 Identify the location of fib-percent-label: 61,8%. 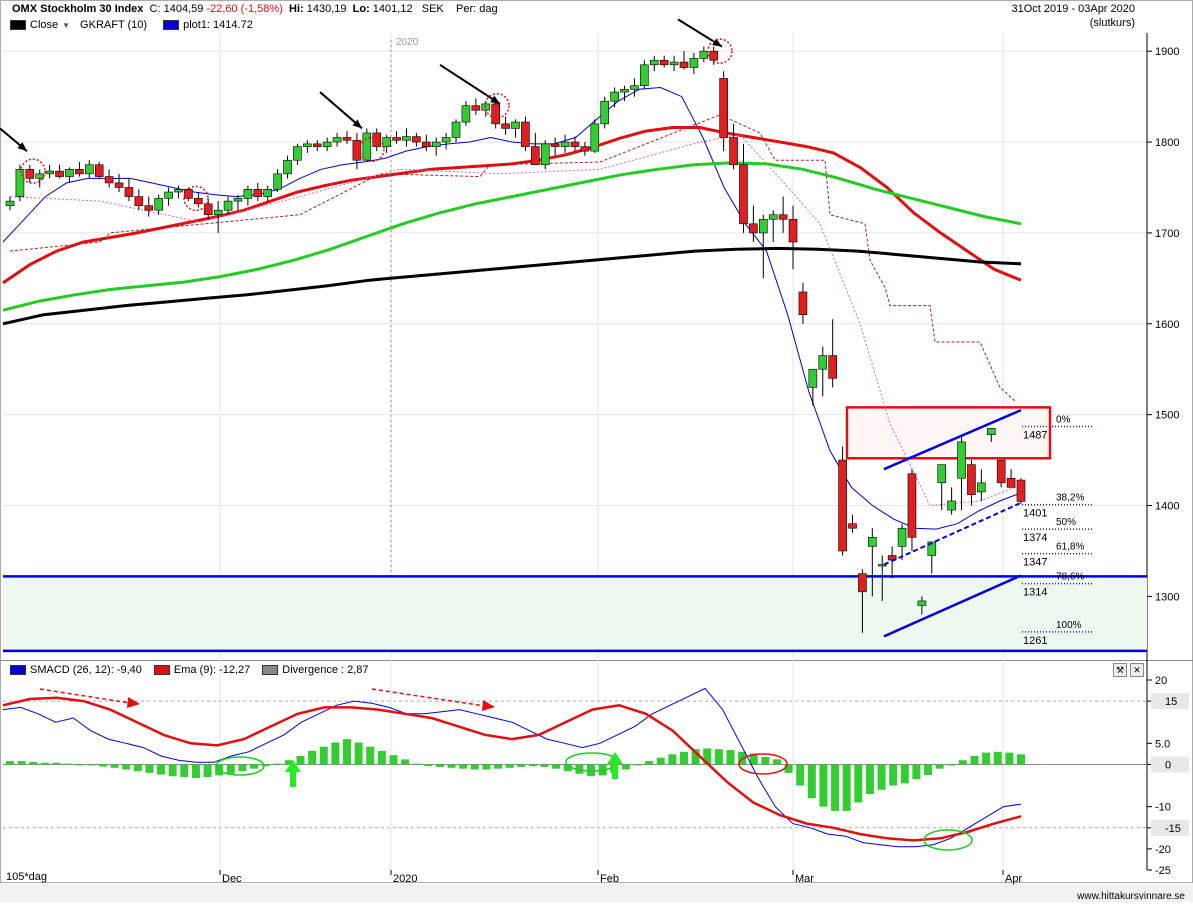
(1070, 547).